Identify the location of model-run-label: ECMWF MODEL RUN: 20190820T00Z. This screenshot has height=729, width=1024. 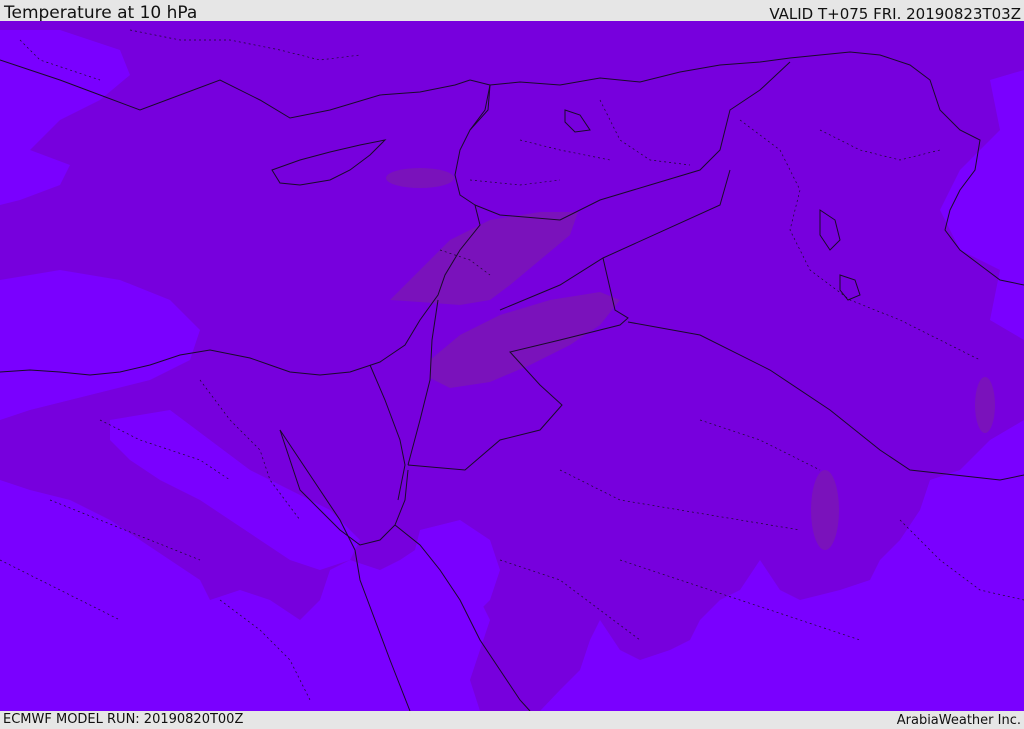
(123, 719).